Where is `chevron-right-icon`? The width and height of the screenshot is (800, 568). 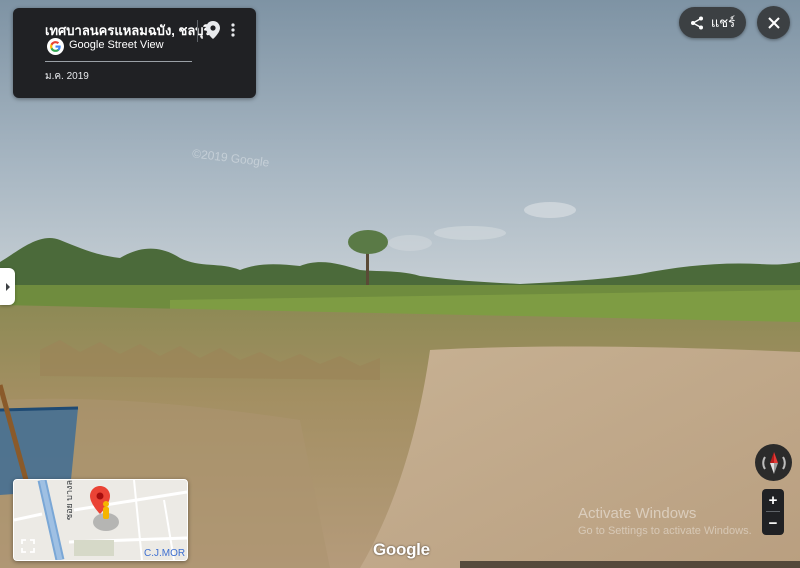
chevron-right-icon is located at coordinates (7, 286).